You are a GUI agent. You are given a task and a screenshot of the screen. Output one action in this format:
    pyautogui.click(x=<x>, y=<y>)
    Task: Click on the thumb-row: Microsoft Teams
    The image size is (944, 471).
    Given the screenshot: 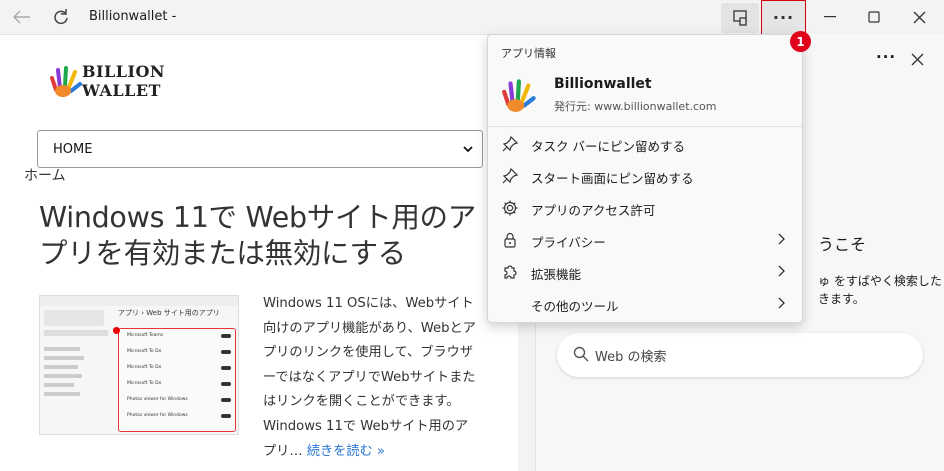 What is the action you would take?
    pyautogui.click(x=145, y=335)
    